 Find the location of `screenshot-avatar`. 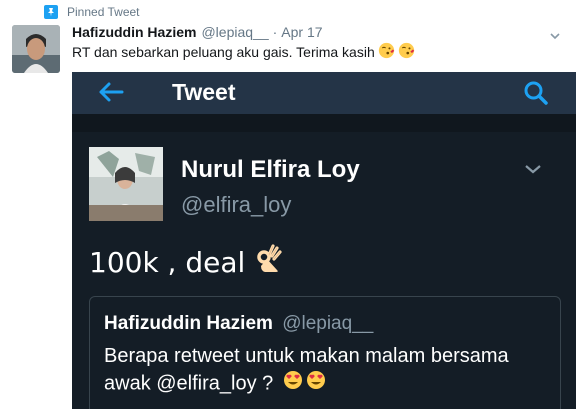

screenshot-avatar is located at coordinates (126, 184).